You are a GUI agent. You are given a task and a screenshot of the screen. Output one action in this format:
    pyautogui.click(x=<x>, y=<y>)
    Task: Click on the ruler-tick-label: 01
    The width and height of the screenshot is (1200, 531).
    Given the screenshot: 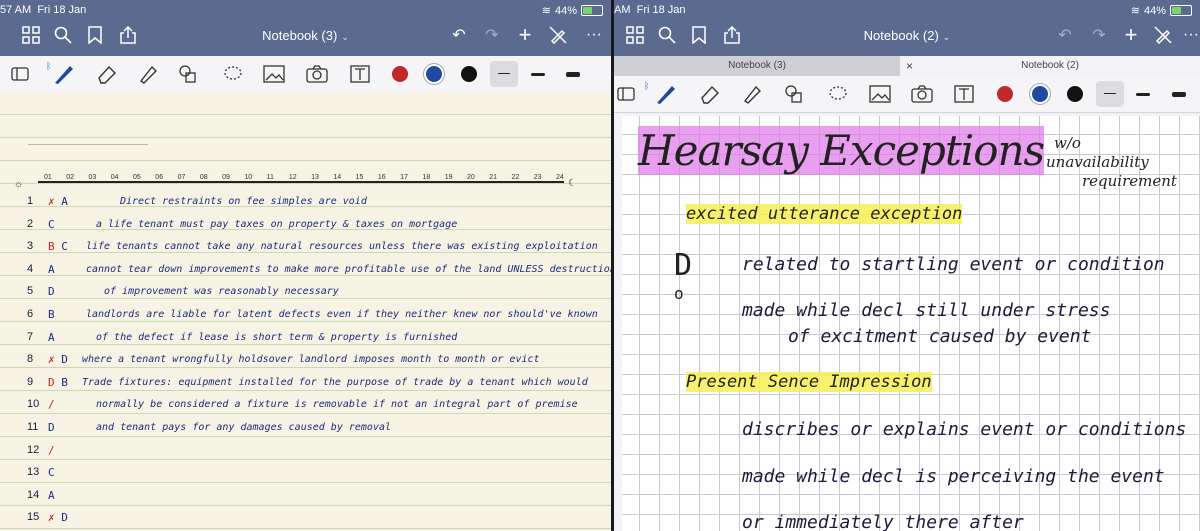 What is the action you would take?
    pyautogui.click(x=48, y=177)
    